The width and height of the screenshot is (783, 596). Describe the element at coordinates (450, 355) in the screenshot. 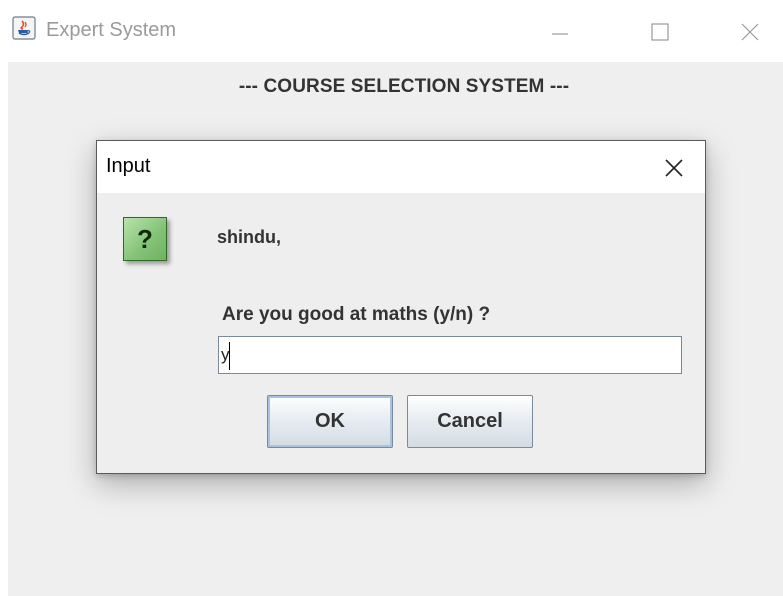

I see `answer-input` at that location.